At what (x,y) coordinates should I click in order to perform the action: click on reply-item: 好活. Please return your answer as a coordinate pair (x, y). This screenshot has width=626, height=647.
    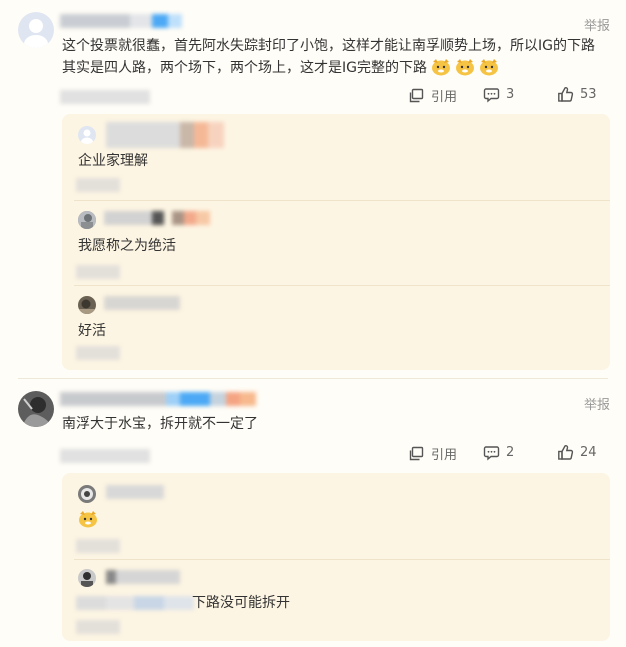
    Looking at the image, I should click on (336, 328).